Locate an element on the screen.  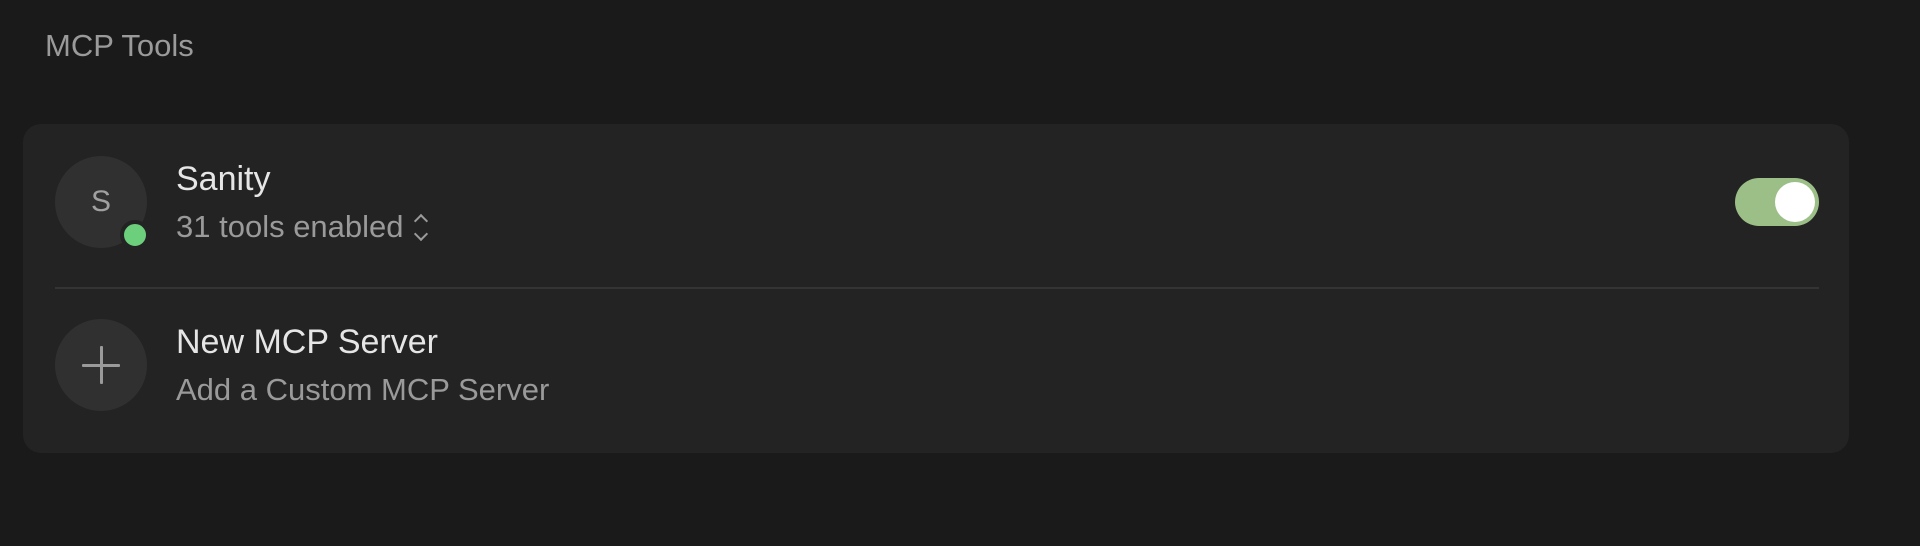
new-server-title: New MCP Server is located at coordinates (307, 342).